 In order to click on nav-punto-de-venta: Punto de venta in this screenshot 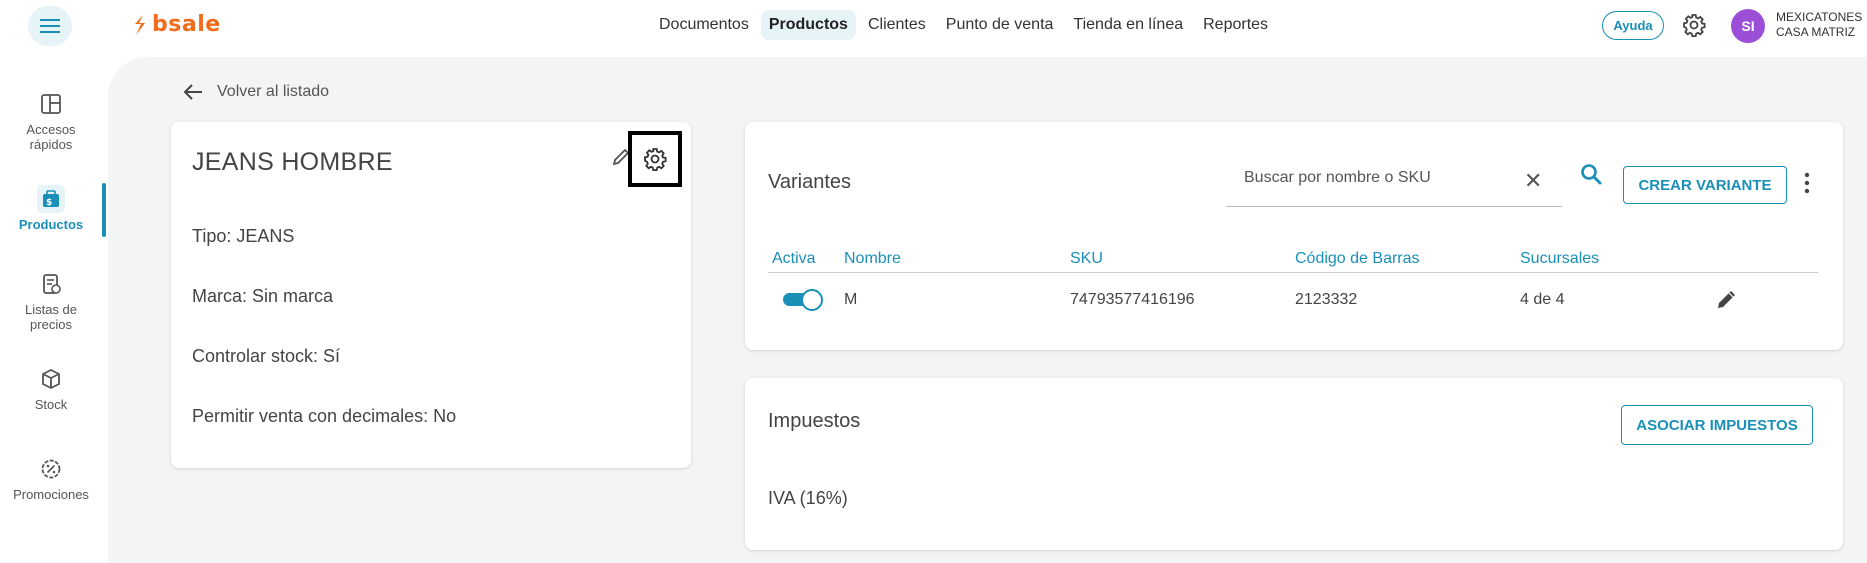, I will do `click(1000, 25)`.